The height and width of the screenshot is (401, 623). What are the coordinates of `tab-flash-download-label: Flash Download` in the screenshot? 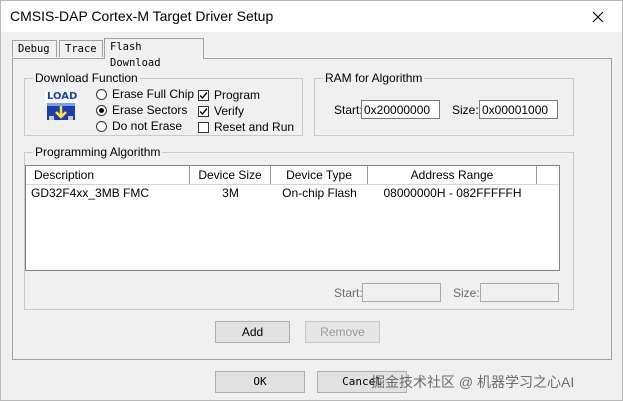 It's located at (135, 55).